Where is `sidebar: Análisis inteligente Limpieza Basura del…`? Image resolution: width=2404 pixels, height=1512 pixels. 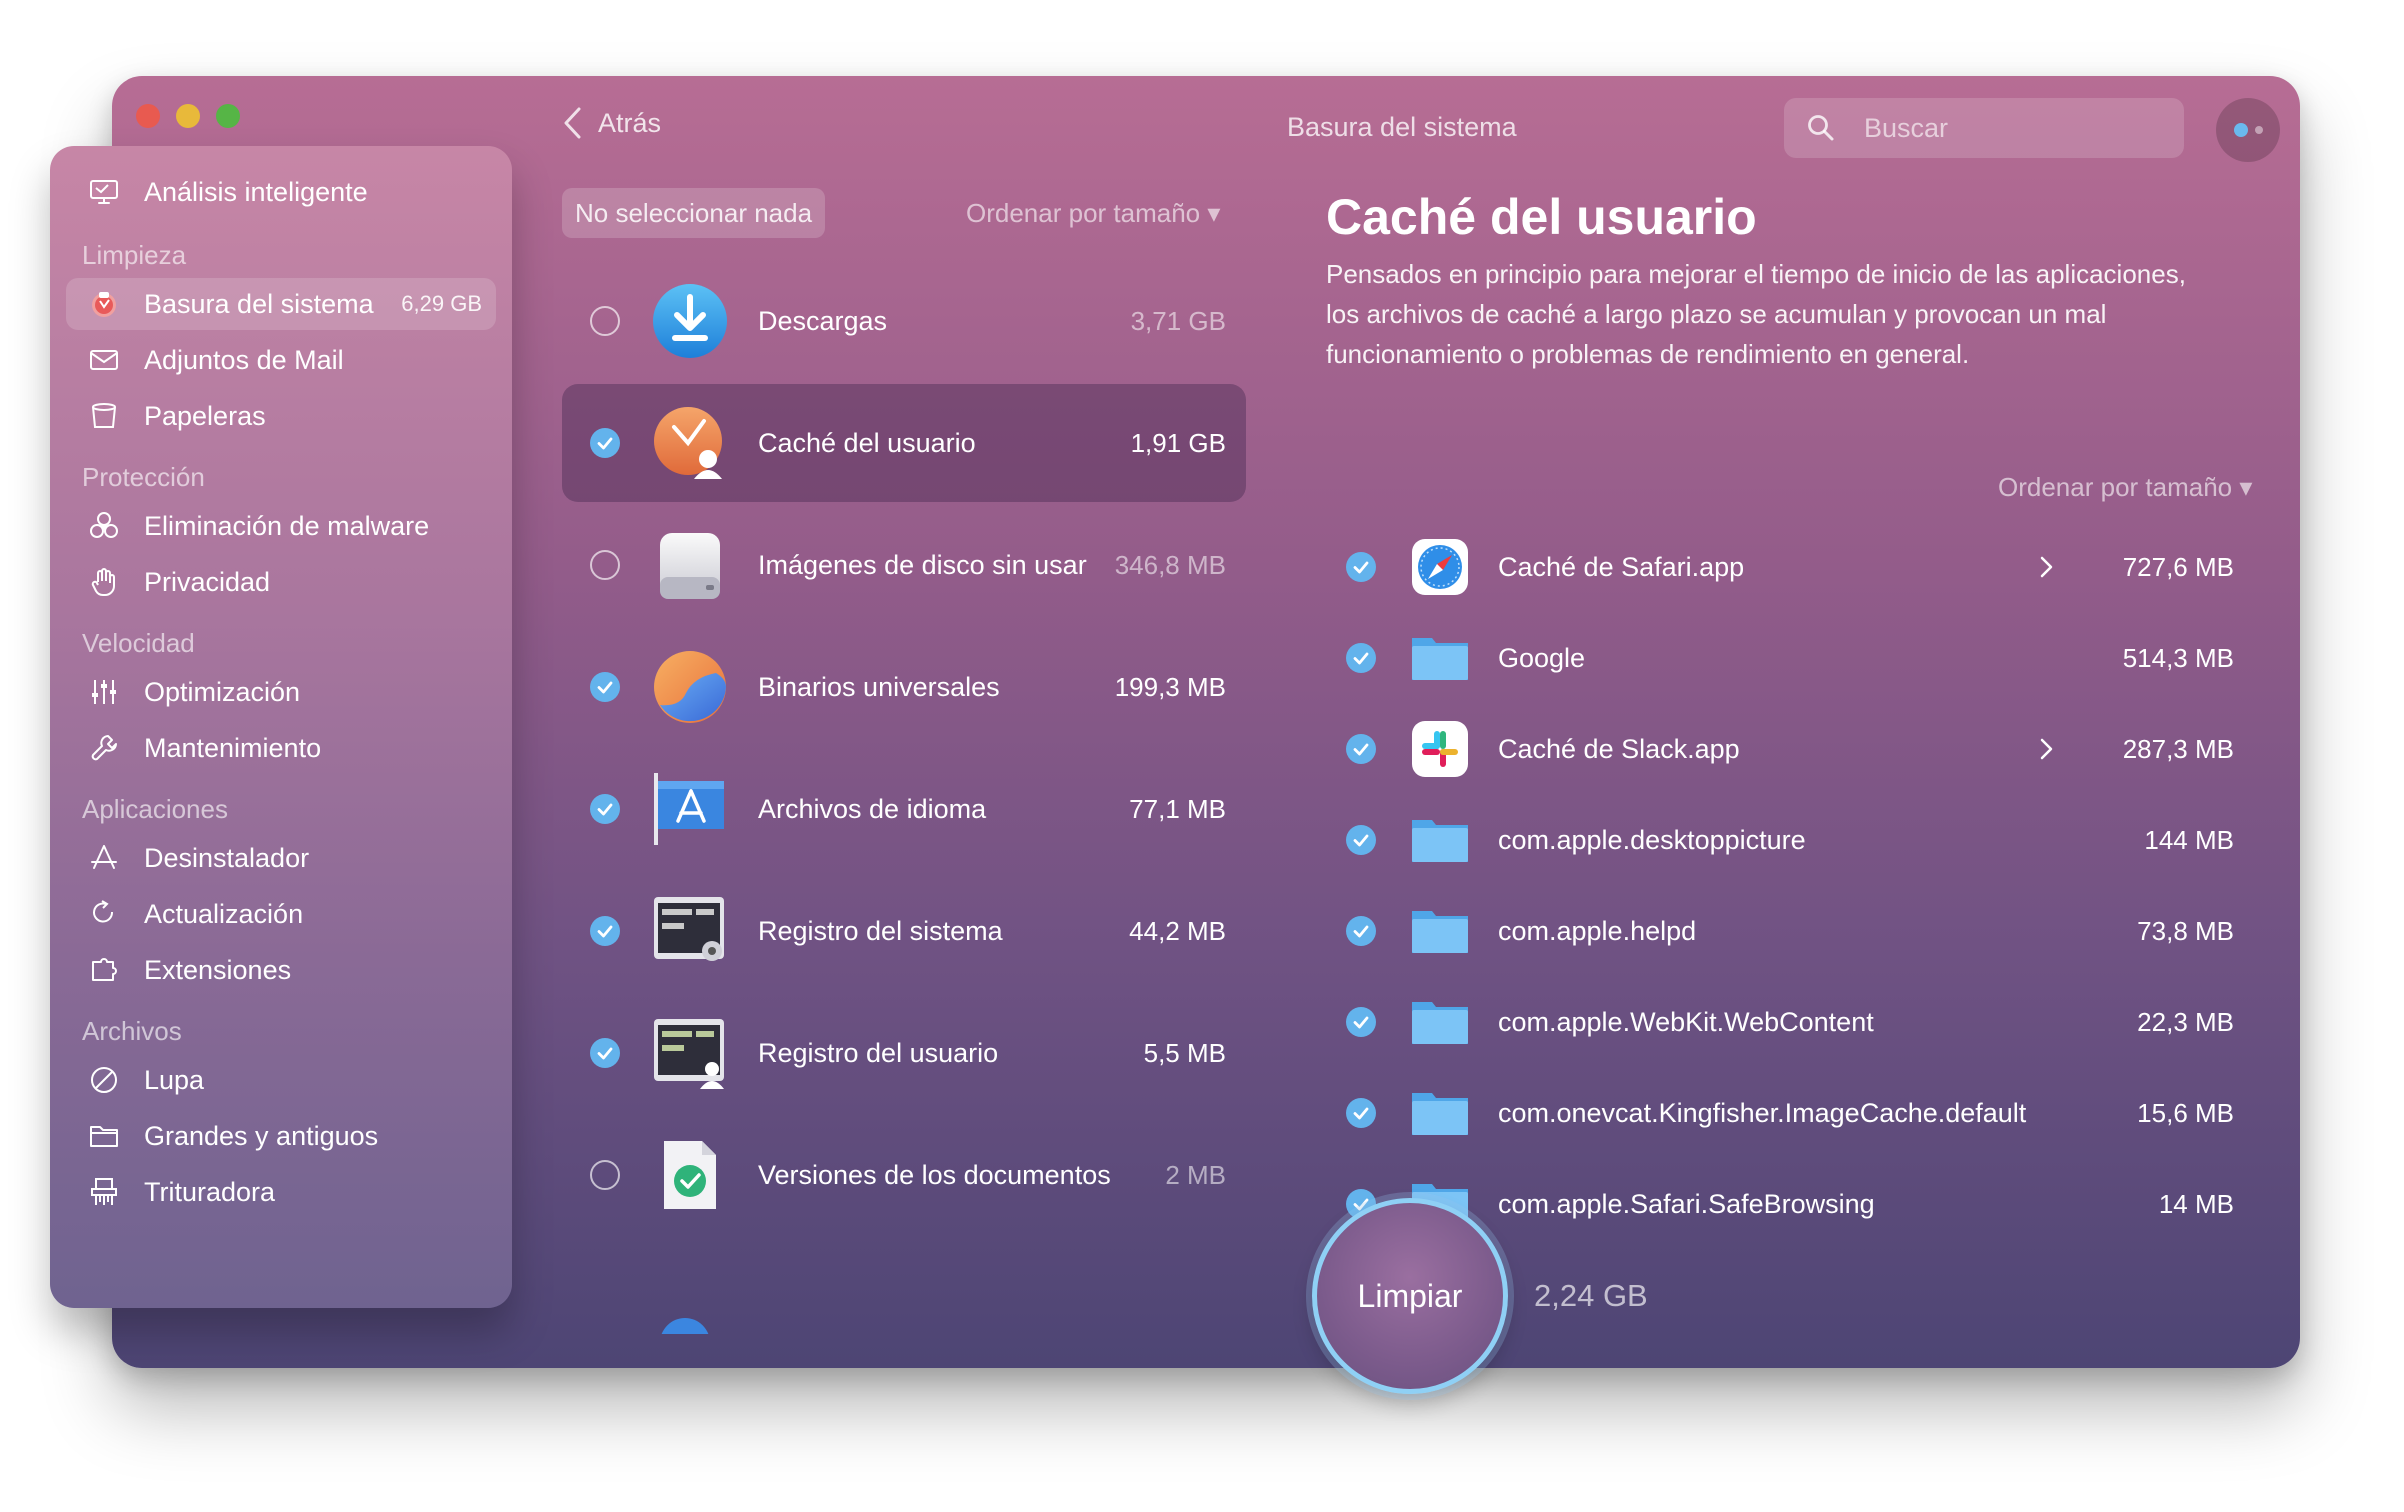 sidebar: Análisis inteligente Limpieza Basura del… is located at coordinates (281, 727).